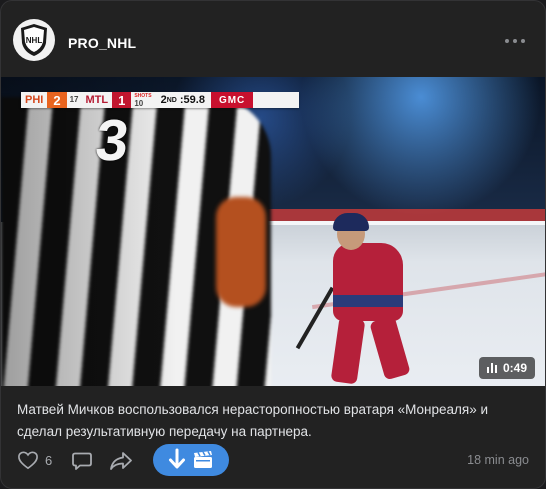 This screenshot has height=489, width=546. I want to click on nhl-shield-logo-icon: NHL, so click(34, 40).